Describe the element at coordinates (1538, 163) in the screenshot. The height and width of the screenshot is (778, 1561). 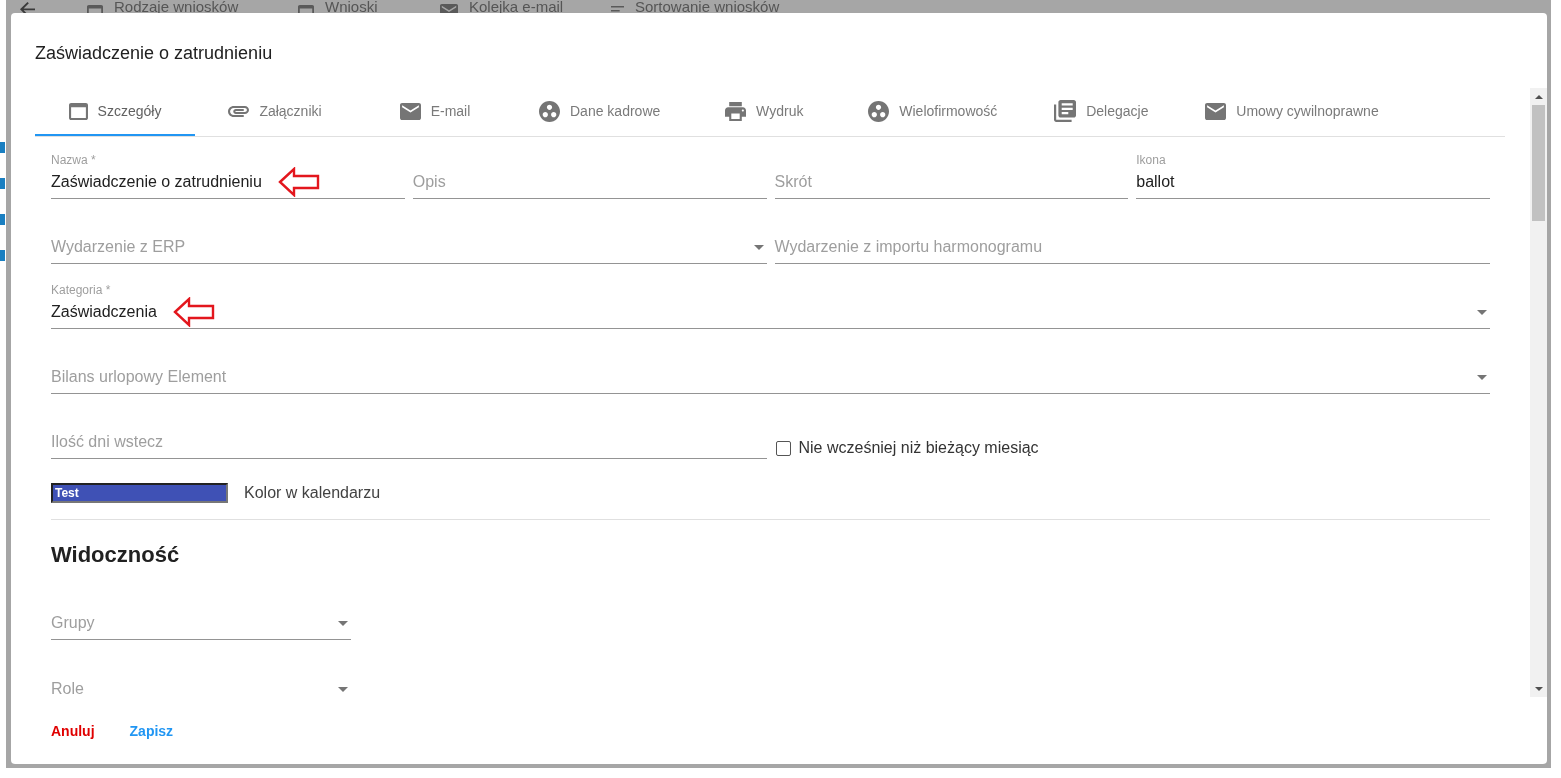
I see `scrollbar-thumb` at that location.